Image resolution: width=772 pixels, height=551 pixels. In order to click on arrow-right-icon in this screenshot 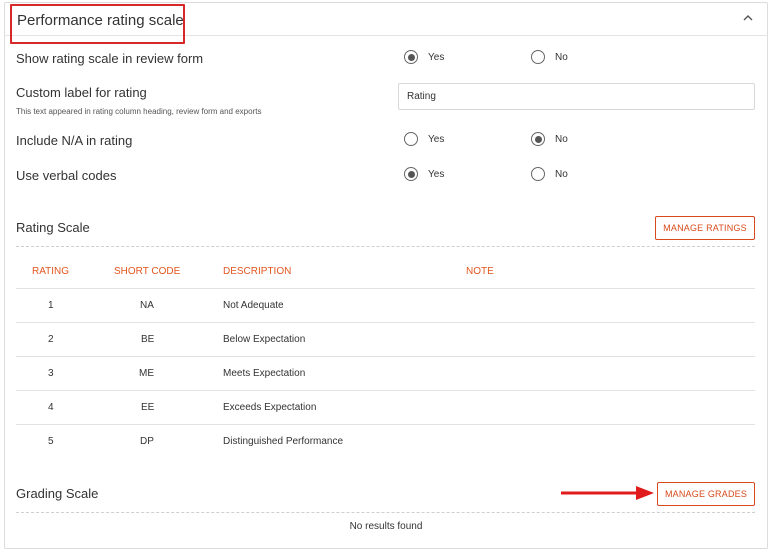, I will do `click(607, 493)`.